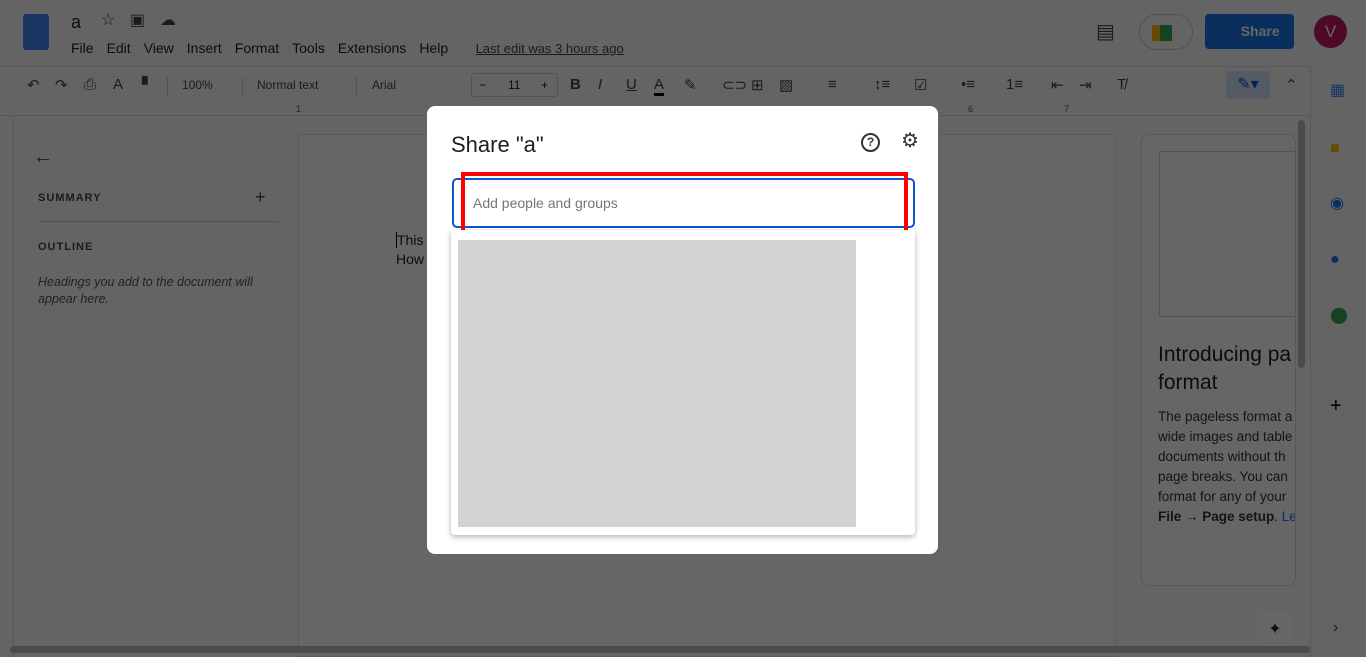 Image resolution: width=1366 pixels, height=657 pixels. What do you see at coordinates (575, 84) in the screenshot?
I see `bold-button: B` at bounding box center [575, 84].